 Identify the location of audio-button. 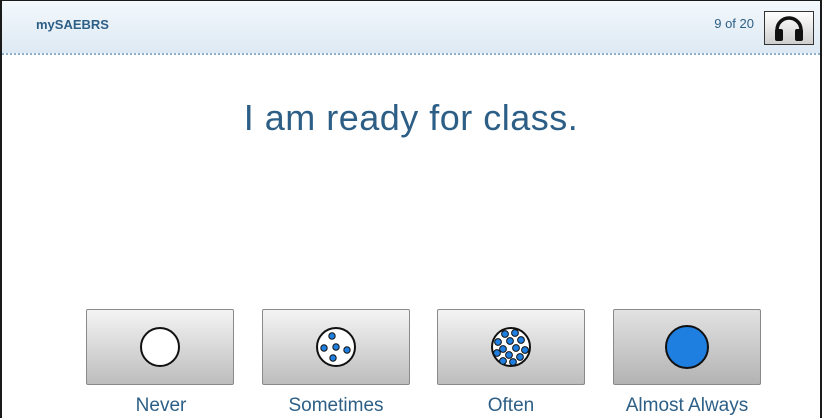
(789, 28).